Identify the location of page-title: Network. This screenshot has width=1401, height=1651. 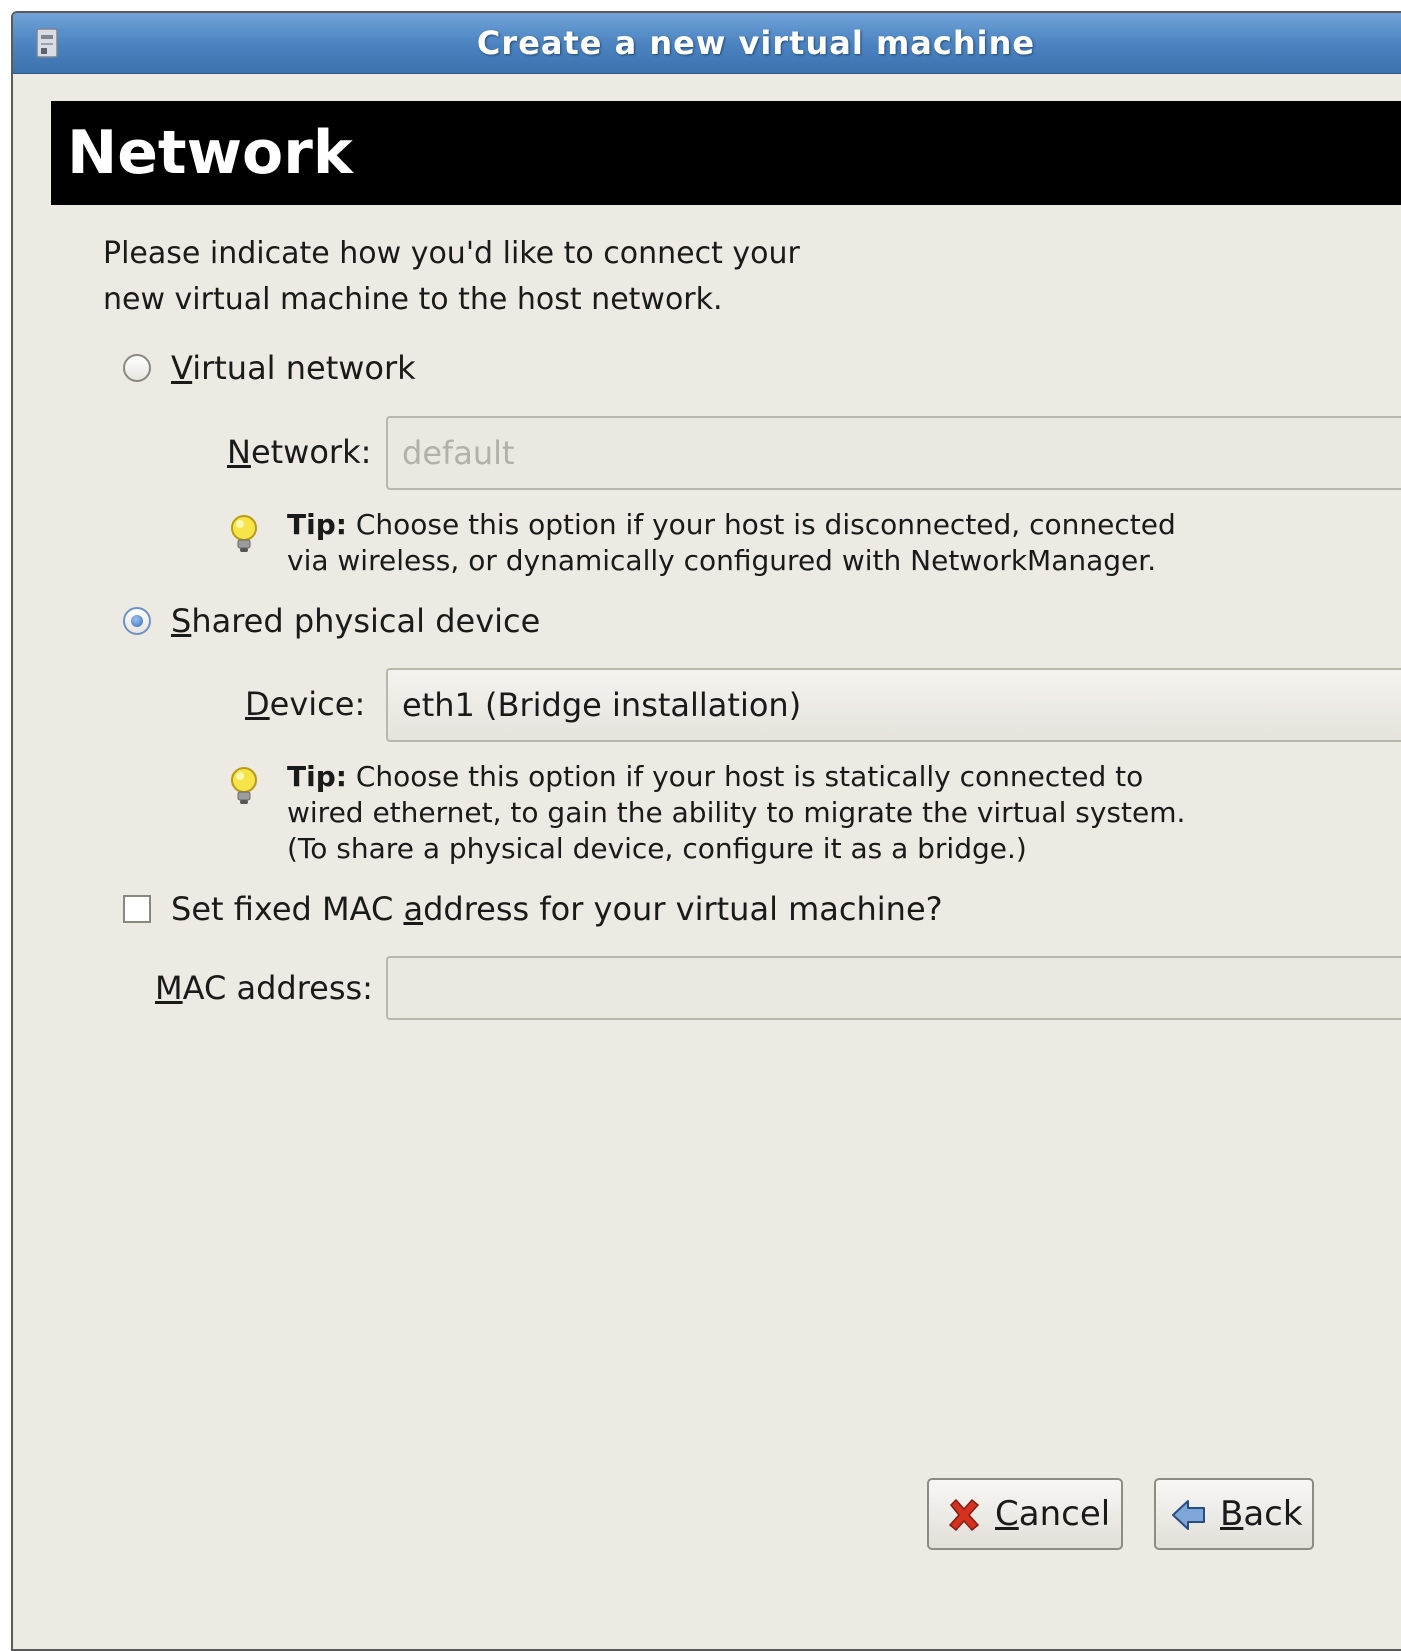
(210, 153).